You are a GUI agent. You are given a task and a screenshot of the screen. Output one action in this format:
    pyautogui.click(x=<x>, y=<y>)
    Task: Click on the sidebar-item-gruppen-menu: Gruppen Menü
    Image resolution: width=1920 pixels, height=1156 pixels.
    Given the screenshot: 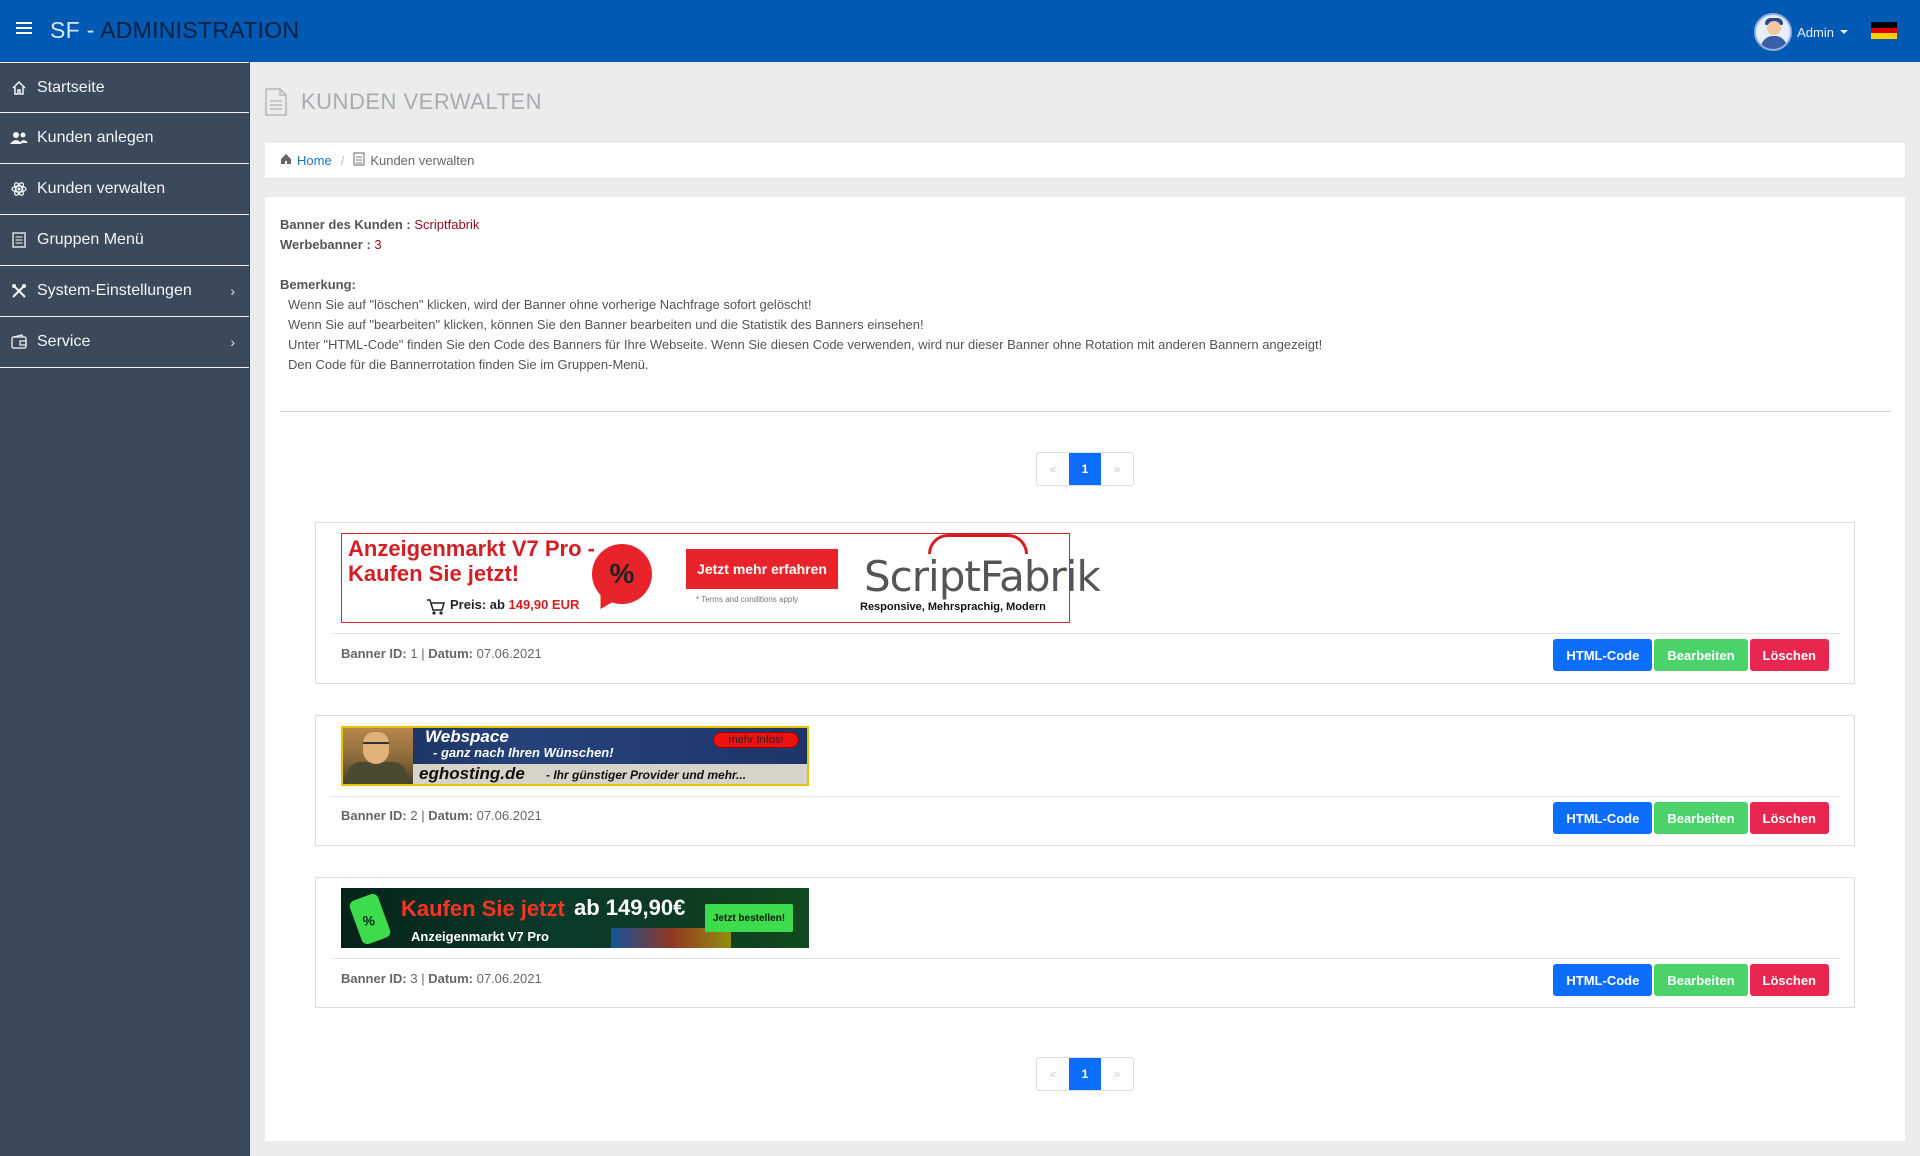 What is the action you would take?
    pyautogui.click(x=124, y=240)
    